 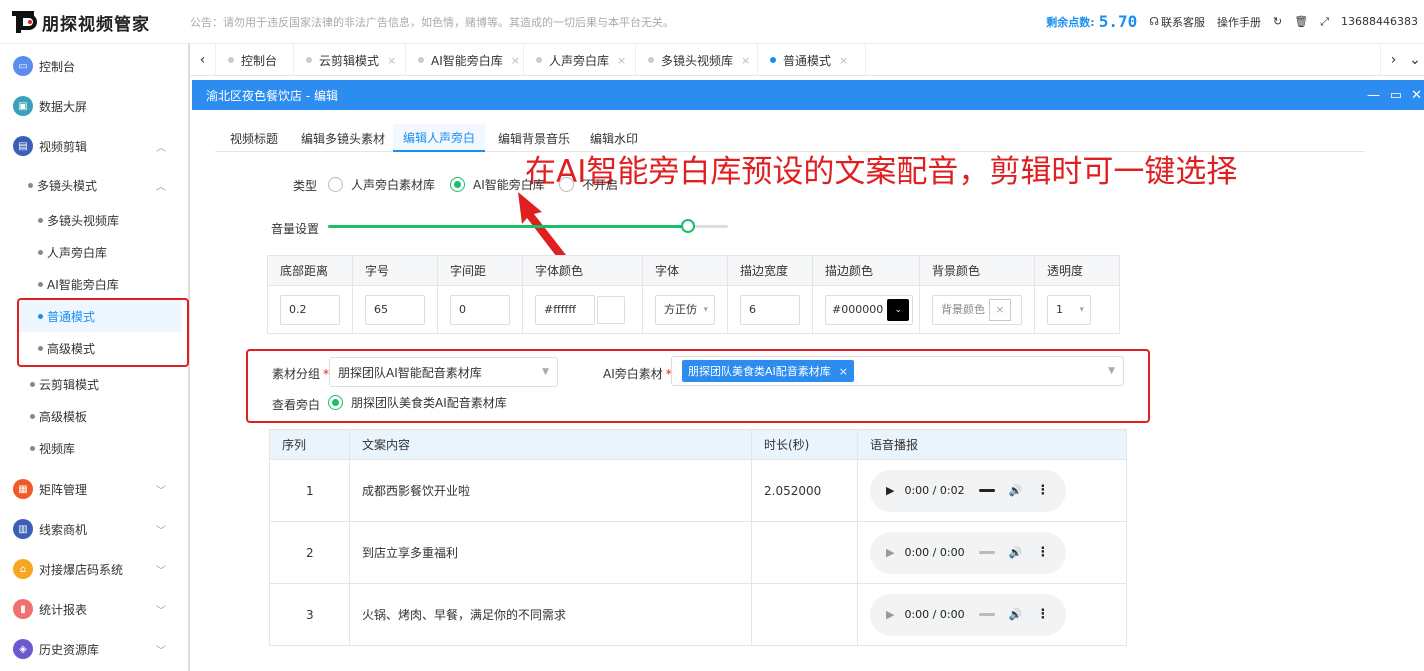 I want to click on col-header: 时长(秒), so click(x=804, y=444).